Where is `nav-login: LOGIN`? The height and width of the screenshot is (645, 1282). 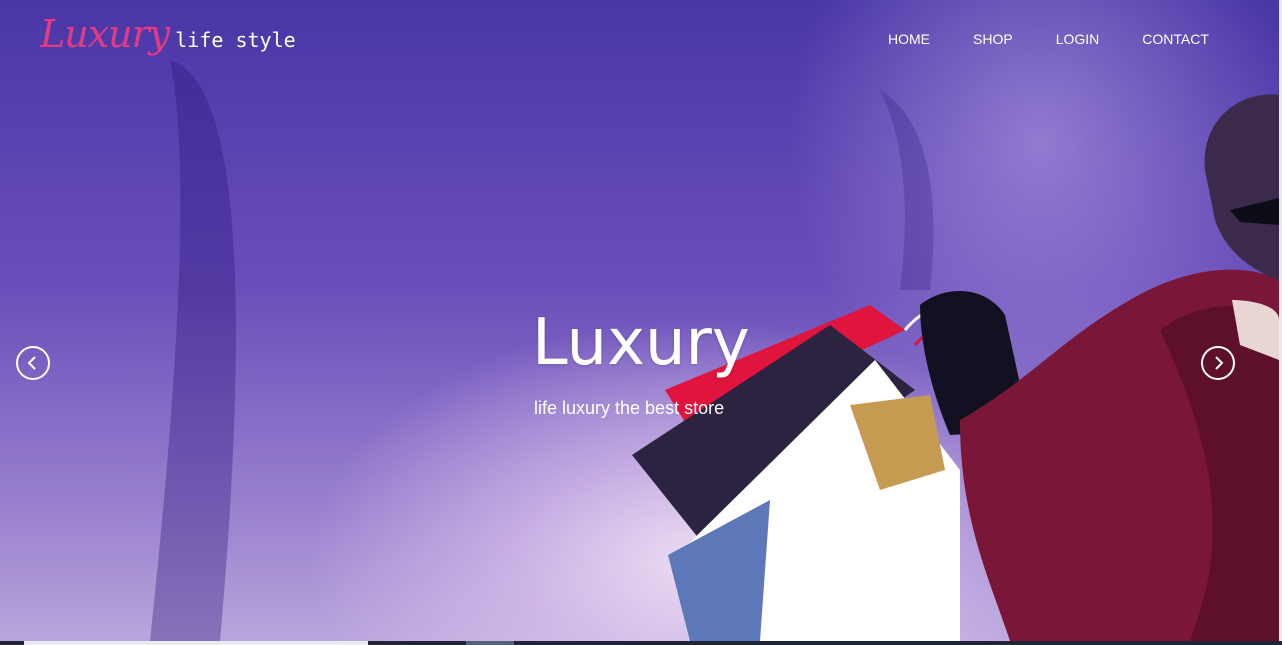 nav-login: LOGIN is located at coordinates (1078, 39).